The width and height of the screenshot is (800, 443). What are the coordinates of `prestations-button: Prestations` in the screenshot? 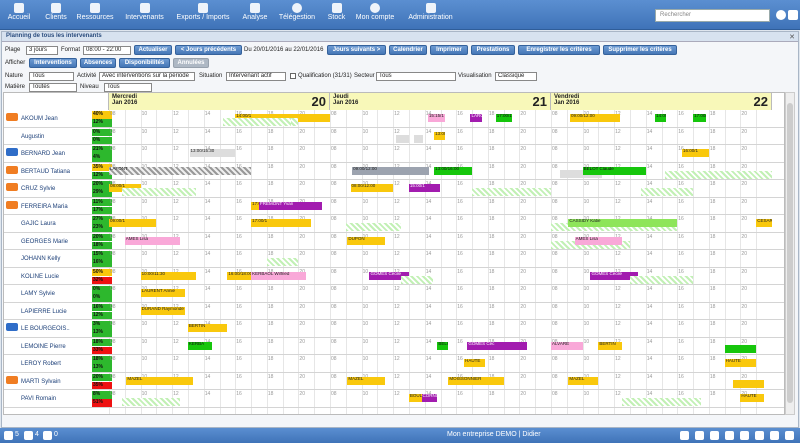 It's located at (493, 50).